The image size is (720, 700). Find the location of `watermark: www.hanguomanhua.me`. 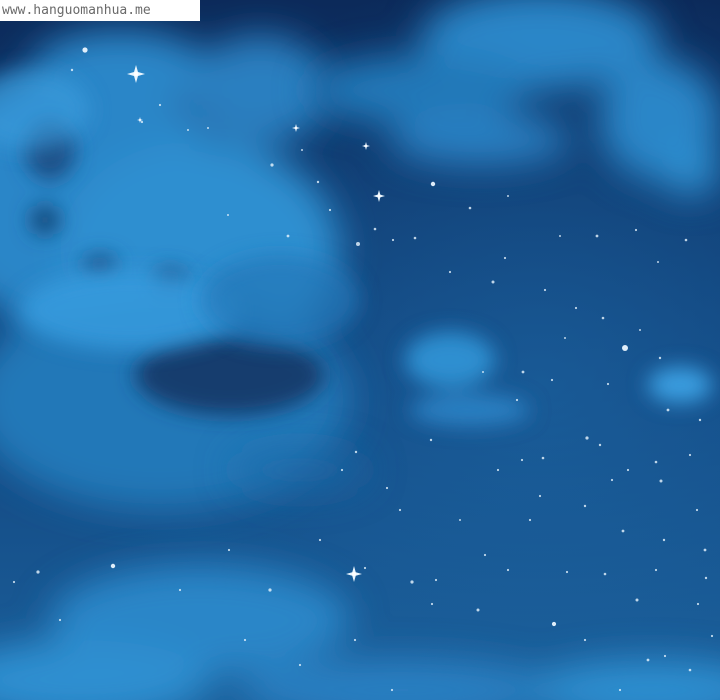

watermark: www.hanguomanhua.me is located at coordinates (100, 10).